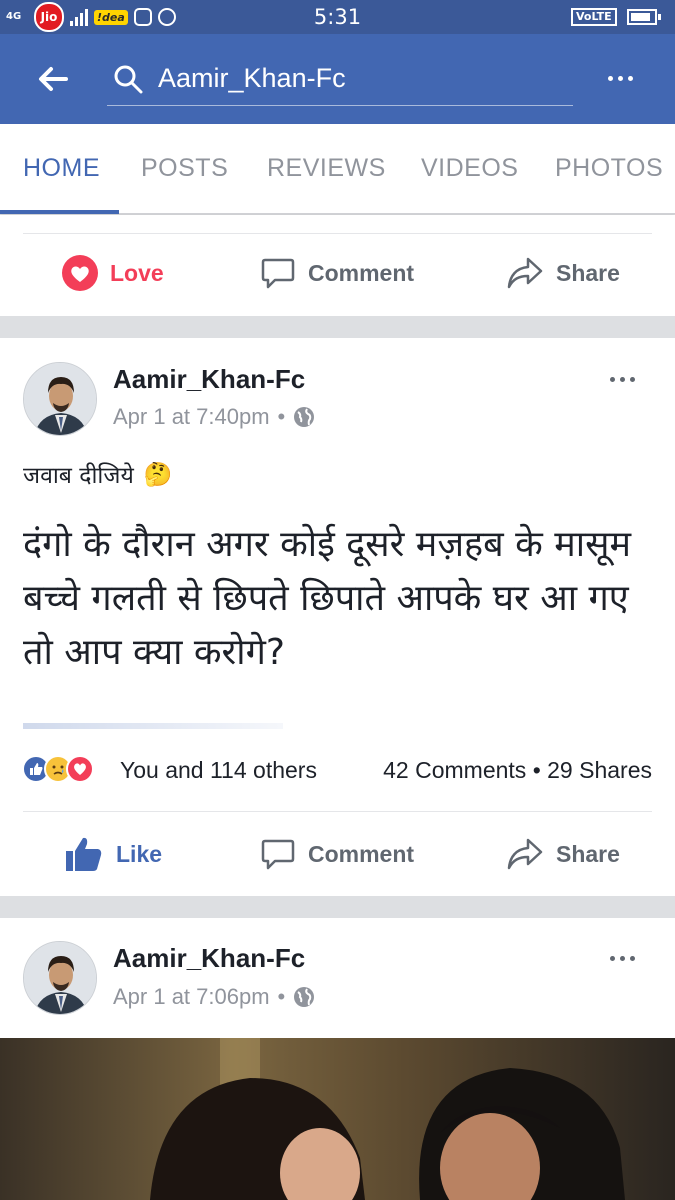  What do you see at coordinates (139, 853) in the screenshot?
I see `like-label: Like` at bounding box center [139, 853].